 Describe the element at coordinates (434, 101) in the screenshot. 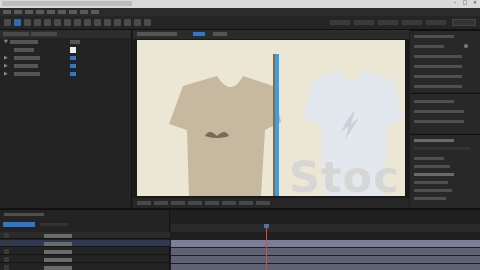

I see `align-buttons` at that location.